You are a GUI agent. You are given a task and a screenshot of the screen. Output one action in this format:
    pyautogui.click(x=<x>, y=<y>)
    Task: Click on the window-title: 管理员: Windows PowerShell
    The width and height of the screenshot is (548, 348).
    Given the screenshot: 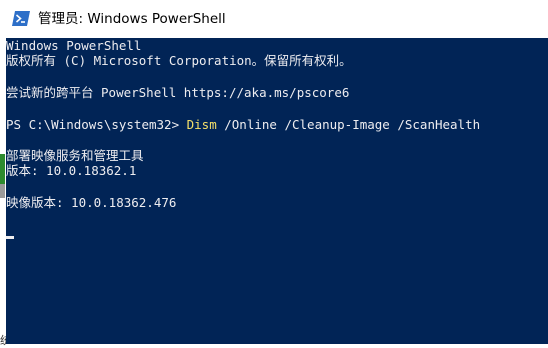 What is the action you would take?
    pyautogui.click(x=132, y=19)
    